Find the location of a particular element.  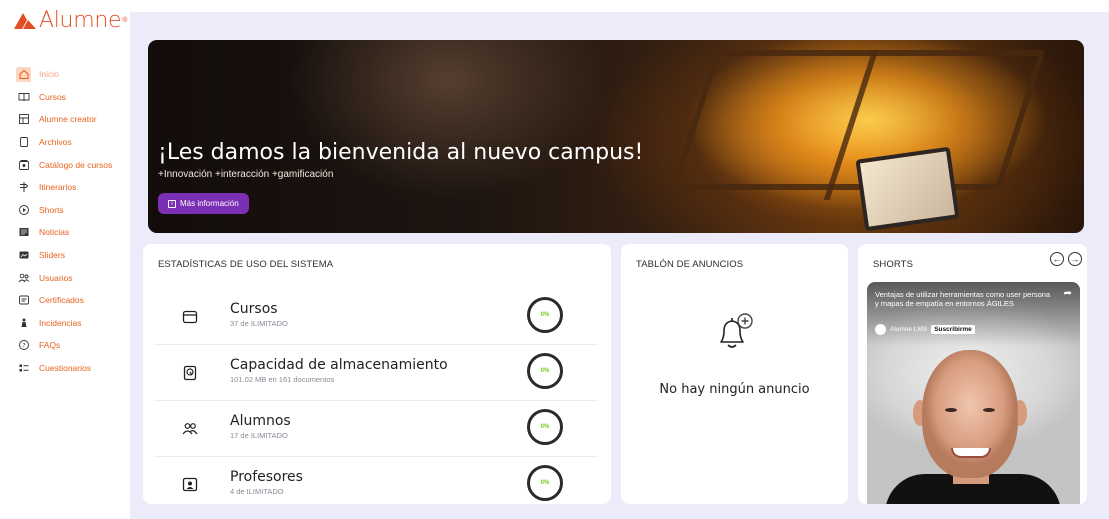

sidebar-item-noticias: Noticias is located at coordinates (64, 232).